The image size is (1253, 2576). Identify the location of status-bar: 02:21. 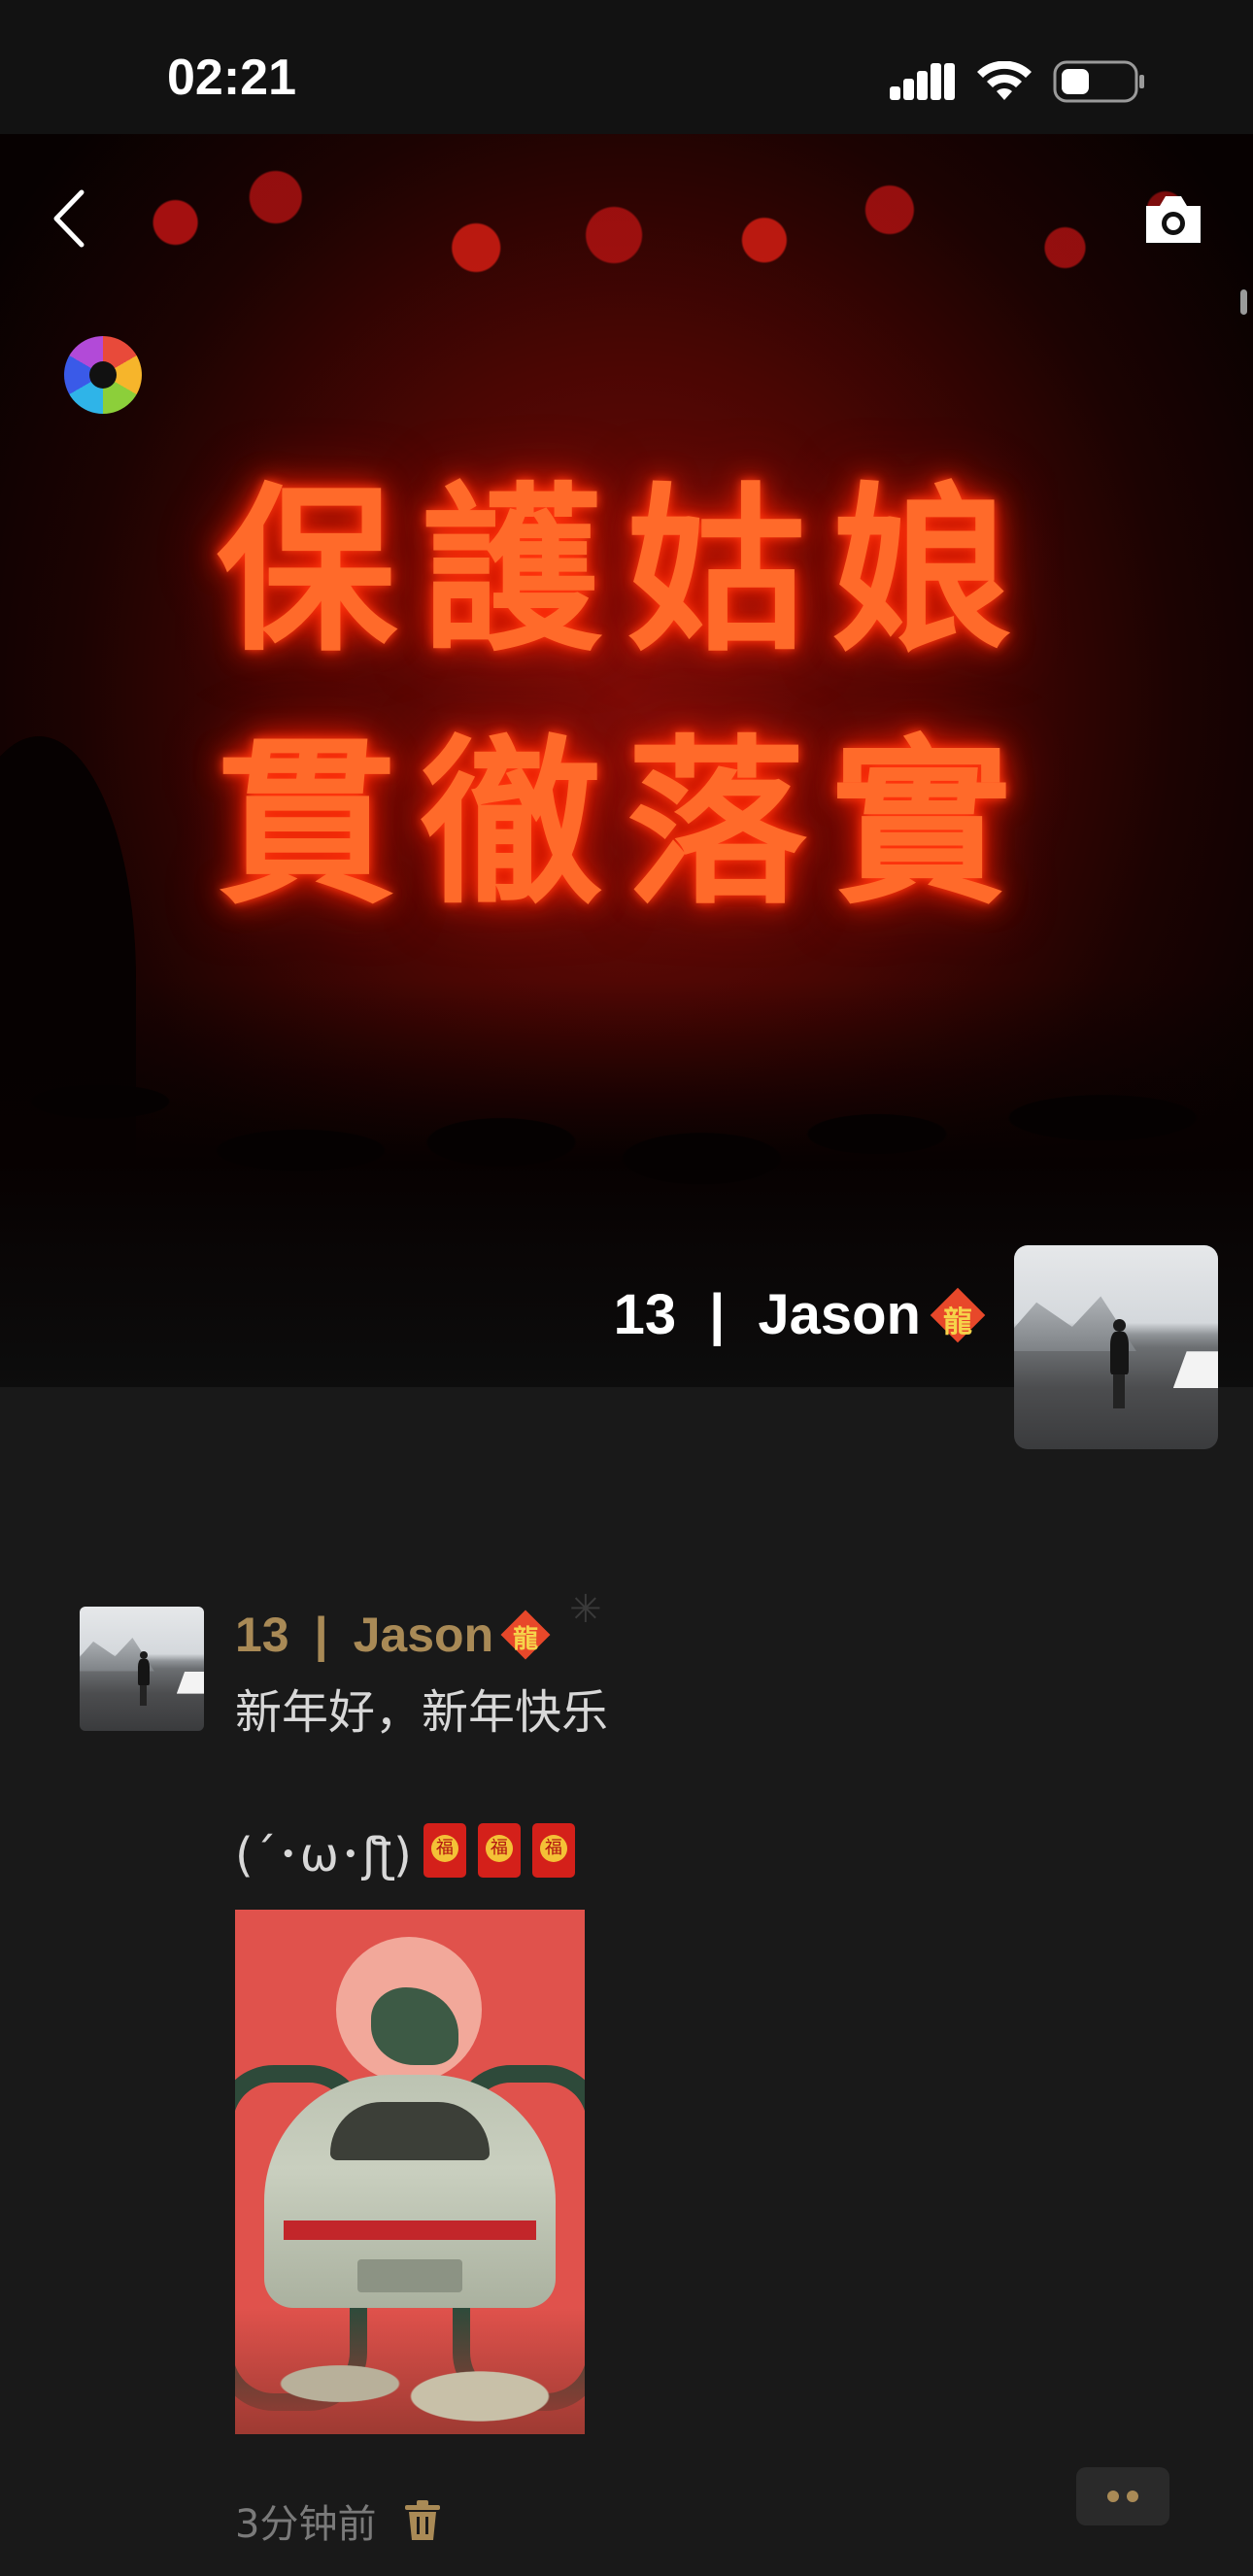
(626, 67).